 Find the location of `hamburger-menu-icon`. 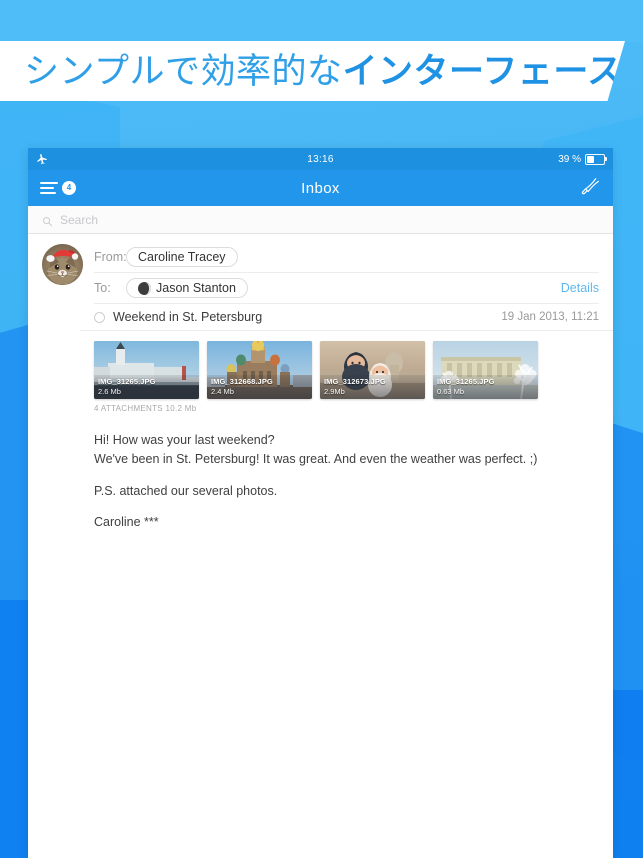

hamburger-menu-icon is located at coordinates (49, 188).